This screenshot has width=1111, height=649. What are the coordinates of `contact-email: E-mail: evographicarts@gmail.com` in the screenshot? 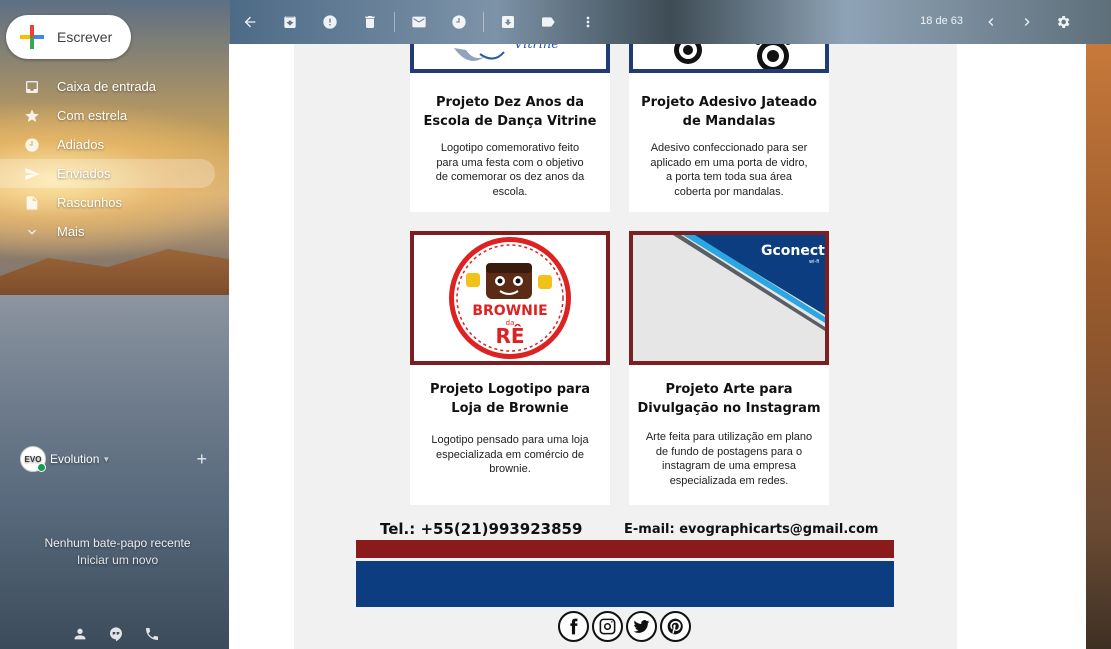 It's located at (751, 529).